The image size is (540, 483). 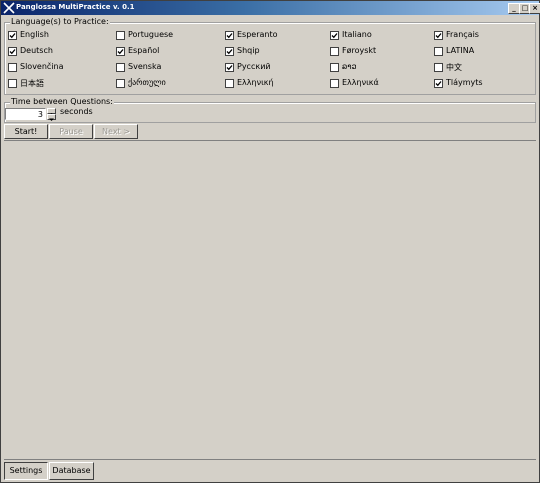 I want to click on language-label: Deutsch, so click(x=36, y=50).